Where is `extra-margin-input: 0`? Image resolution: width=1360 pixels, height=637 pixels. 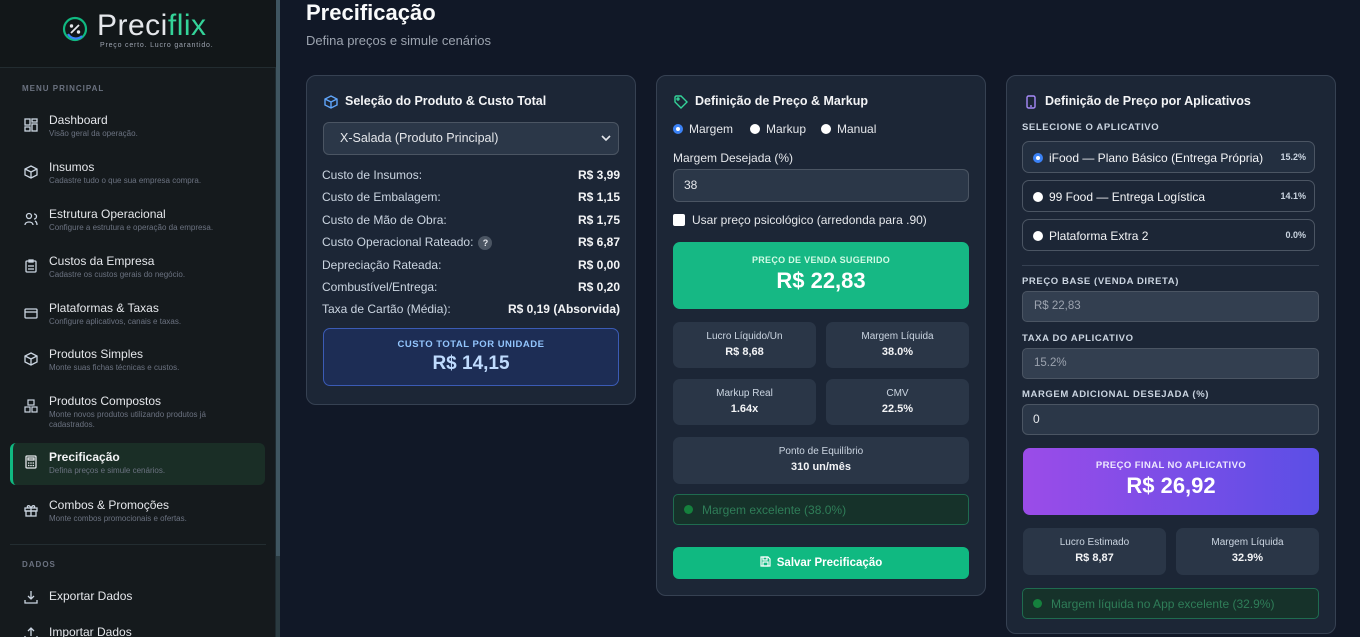
extra-margin-input: 0 is located at coordinates (1170, 419).